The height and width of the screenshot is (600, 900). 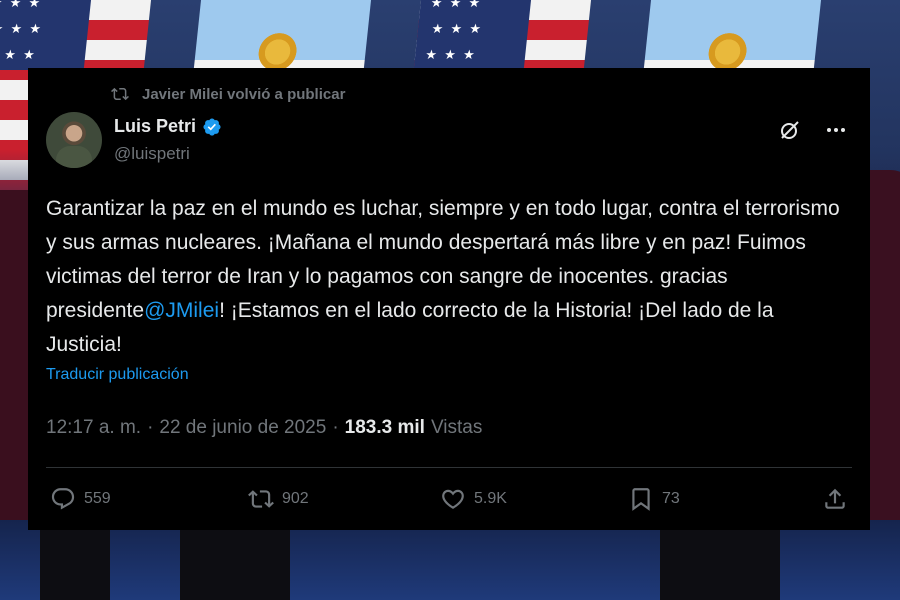 What do you see at coordinates (242, 428) in the screenshot?
I see `tweet-date: 22 de junio de 2025` at bounding box center [242, 428].